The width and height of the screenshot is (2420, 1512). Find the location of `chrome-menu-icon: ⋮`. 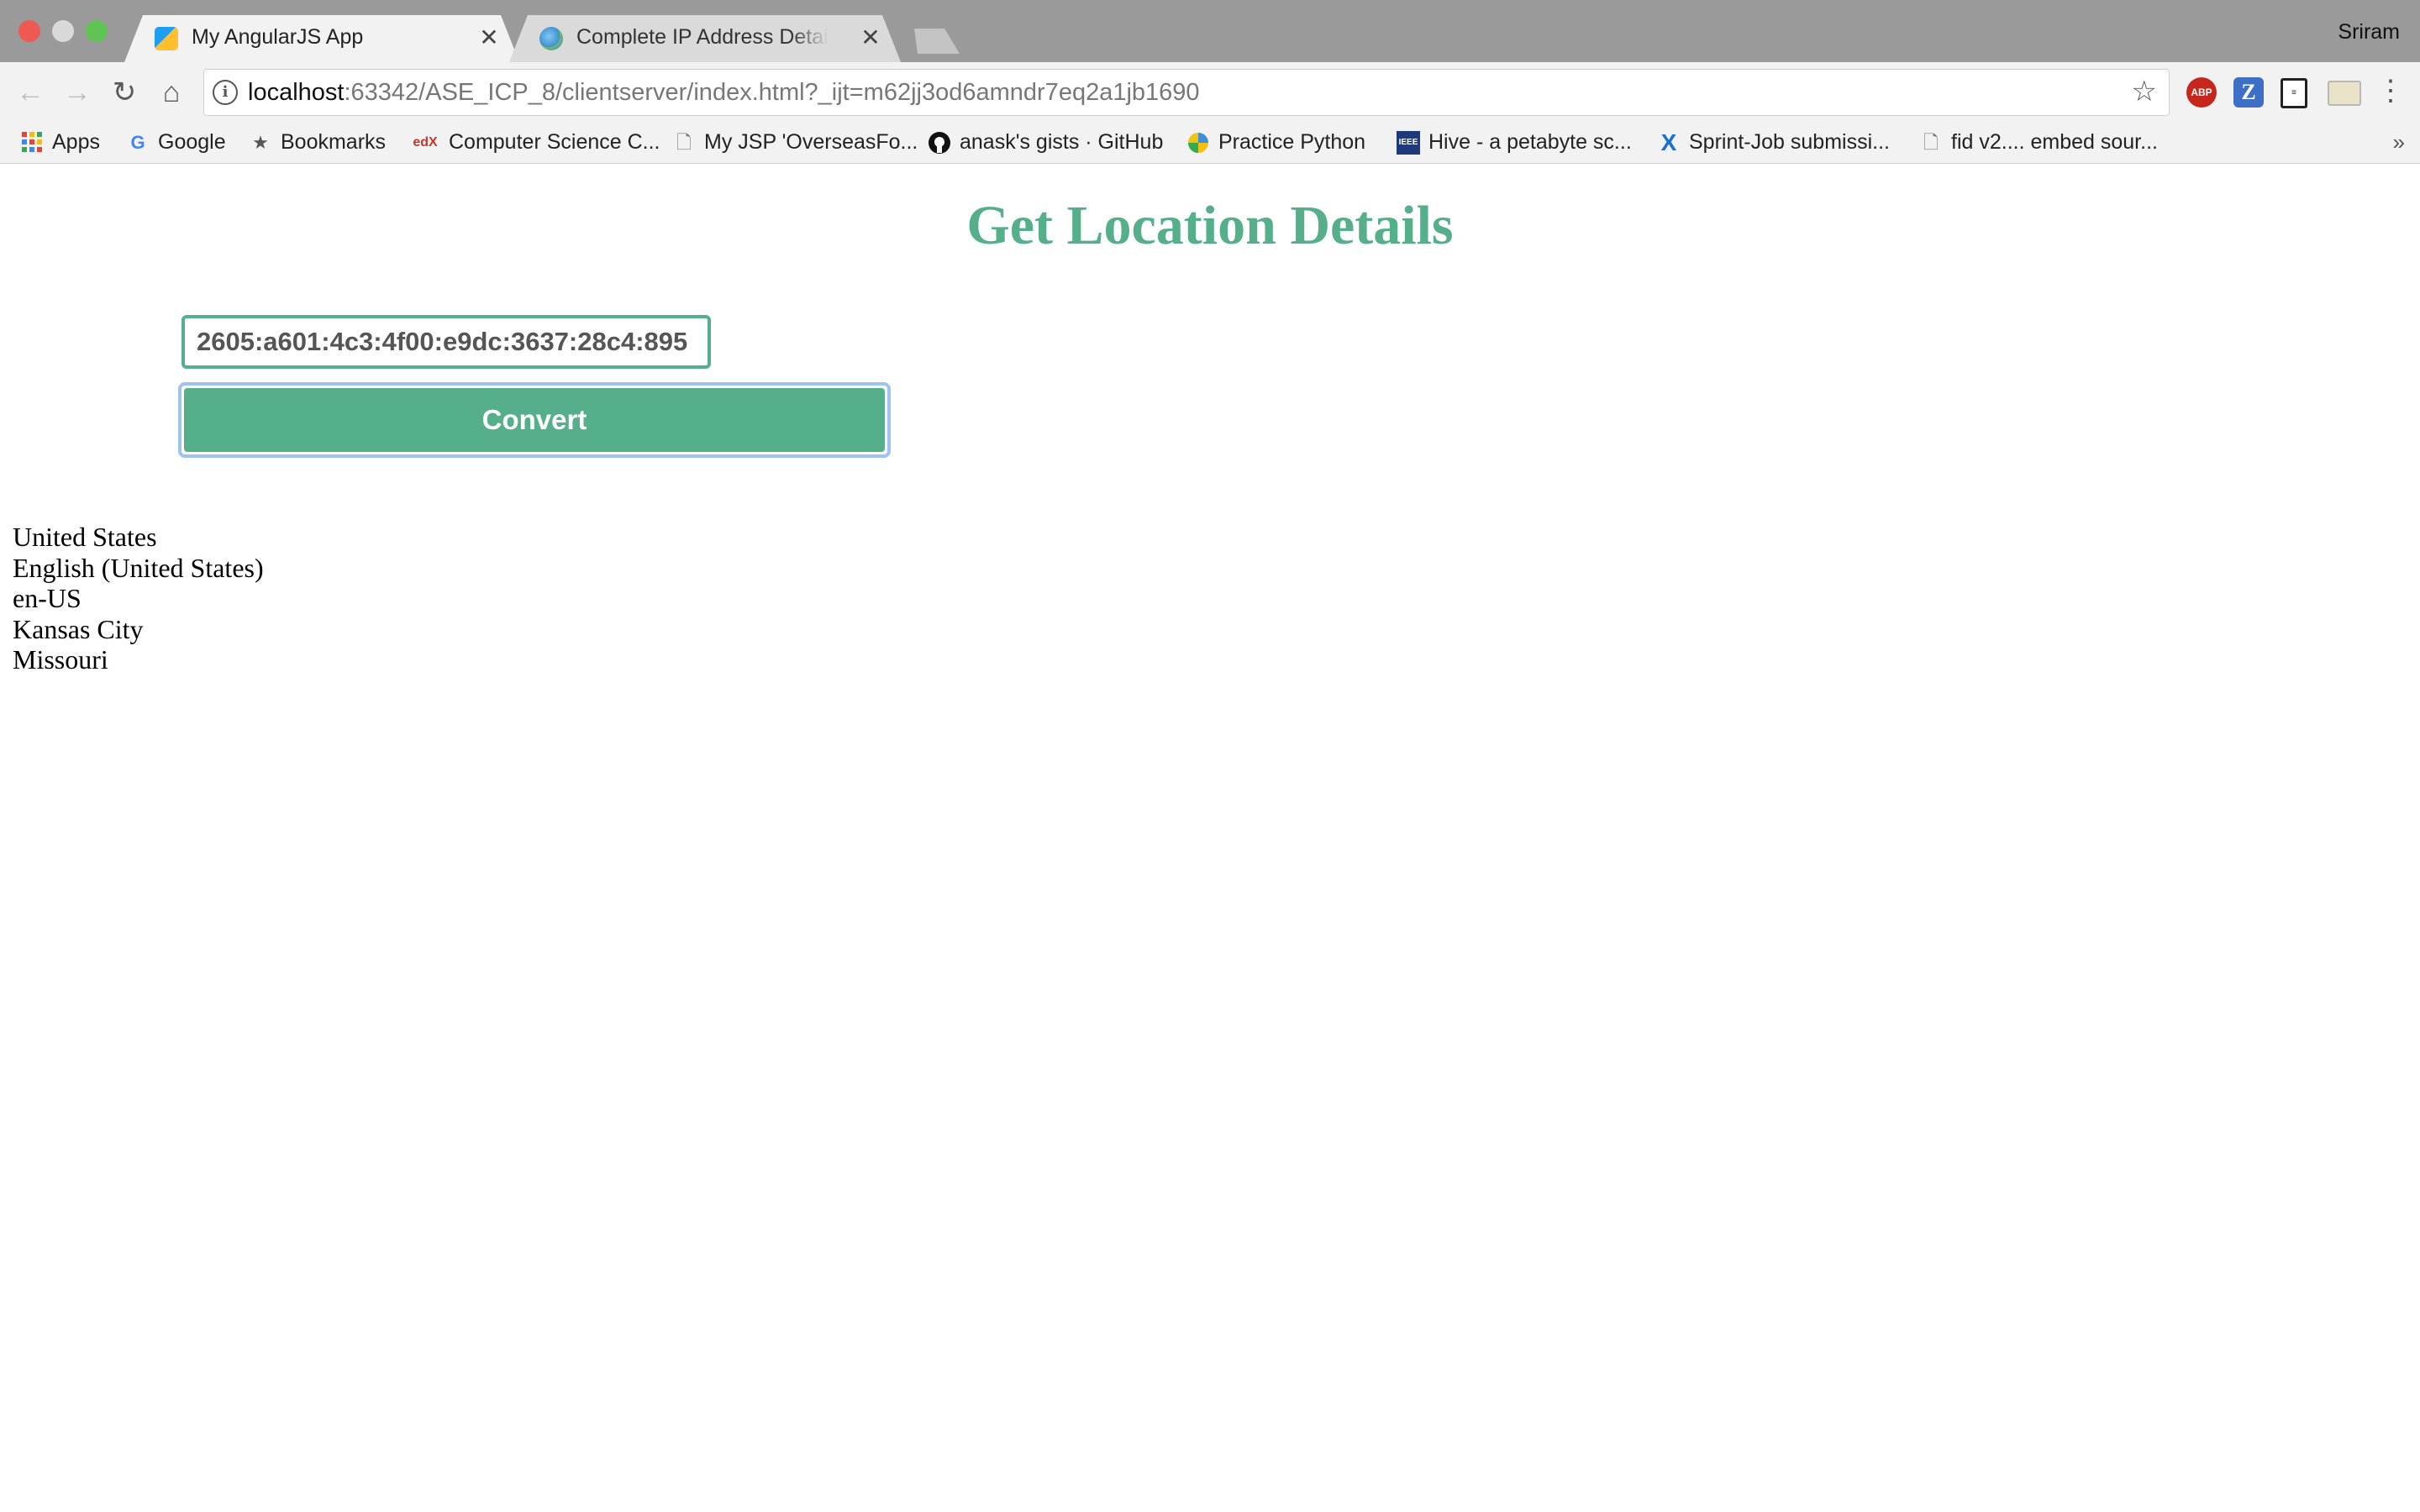

chrome-menu-icon: ⋮ is located at coordinates (2390, 91).